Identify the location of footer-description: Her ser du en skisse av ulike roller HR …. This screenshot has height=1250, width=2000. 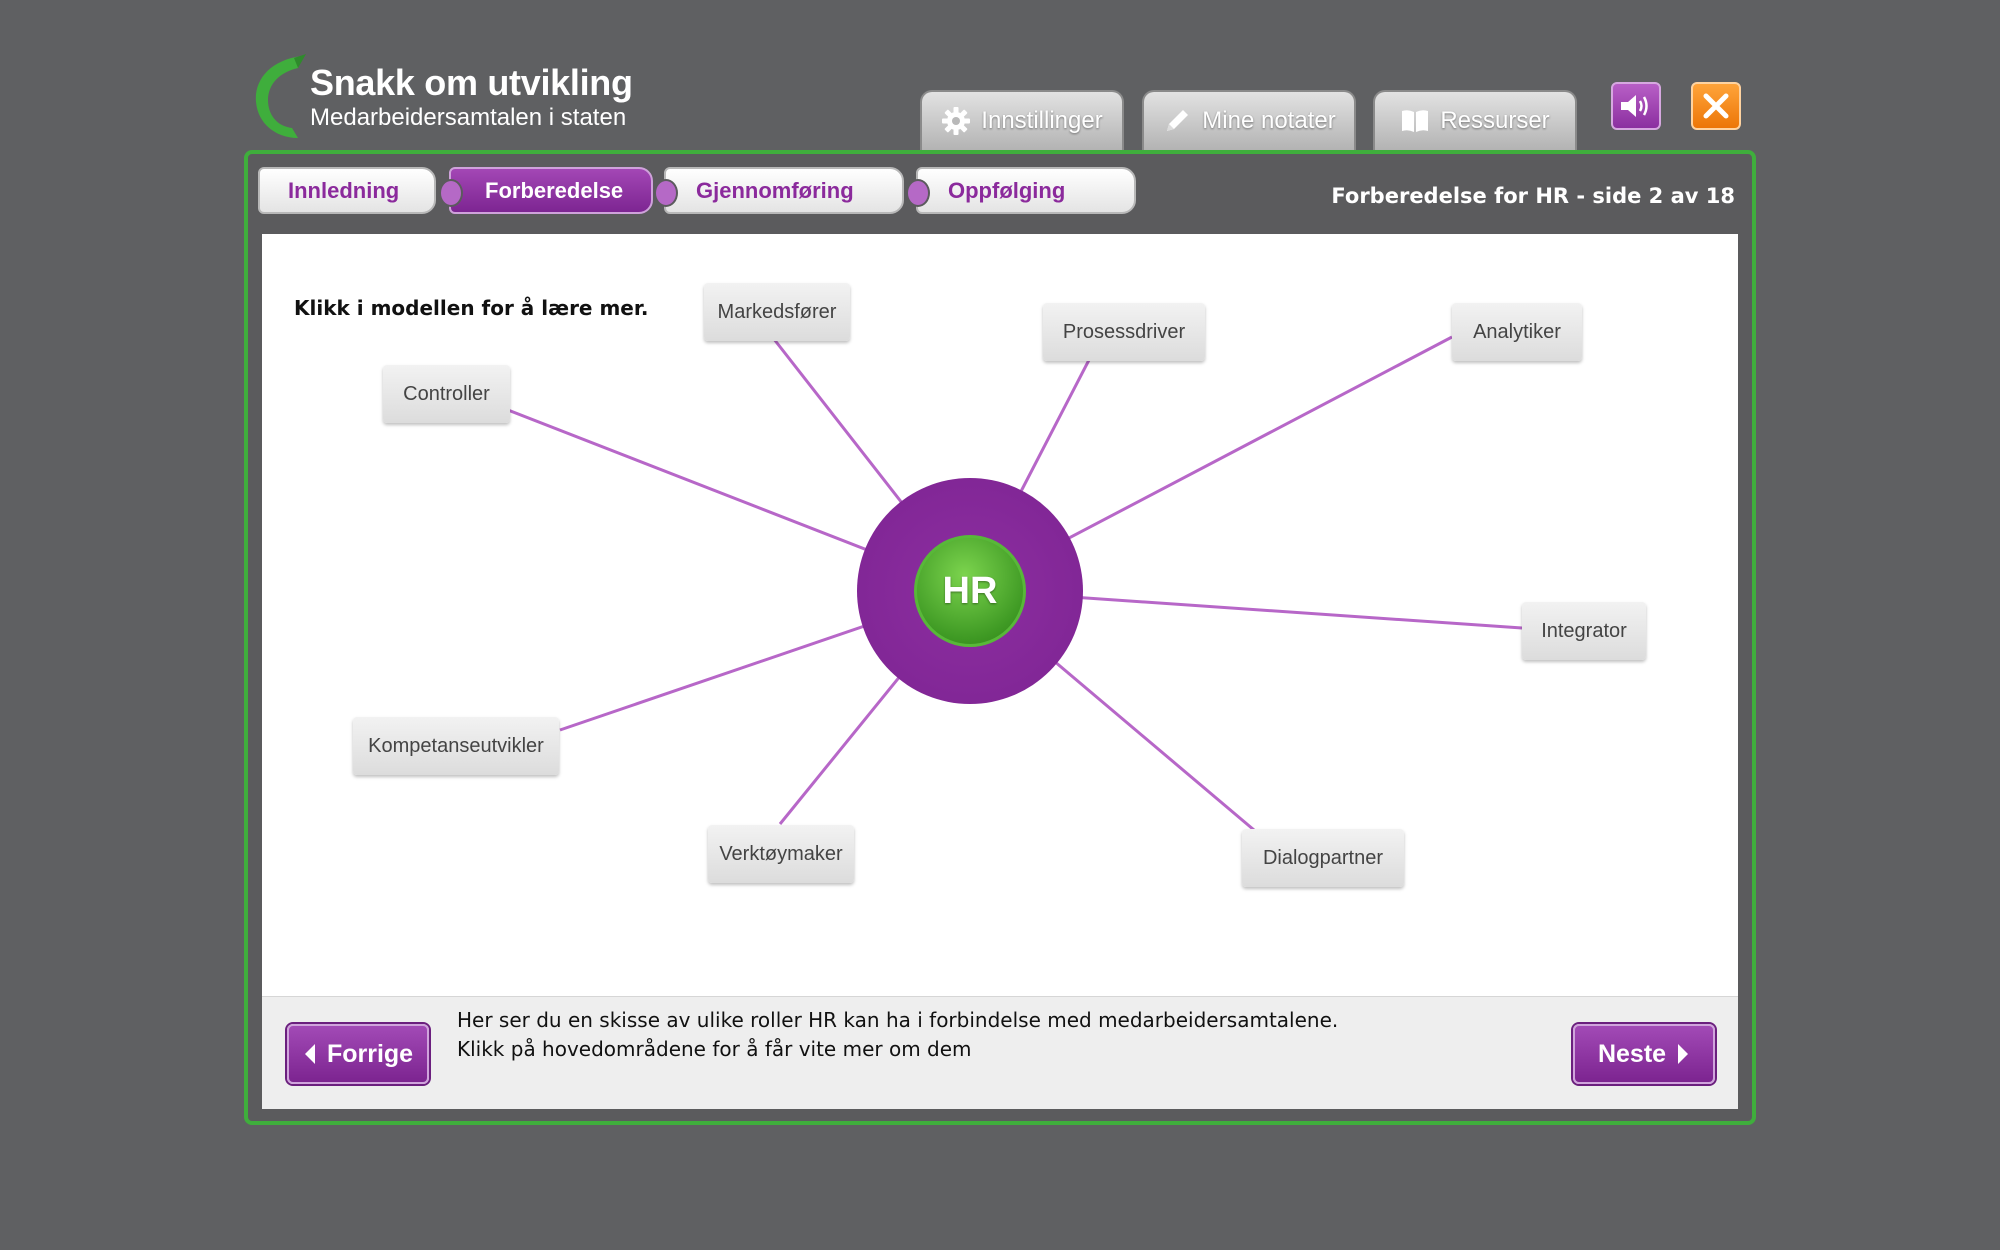
(897, 1035).